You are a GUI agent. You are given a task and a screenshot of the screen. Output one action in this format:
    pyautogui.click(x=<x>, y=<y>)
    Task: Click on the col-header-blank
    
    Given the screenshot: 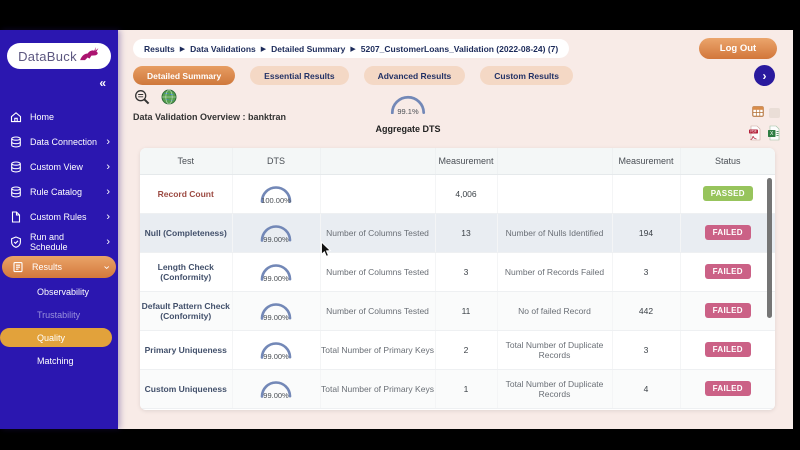 What is the action you would take?
    pyautogui.click(x=554, y=161)
    